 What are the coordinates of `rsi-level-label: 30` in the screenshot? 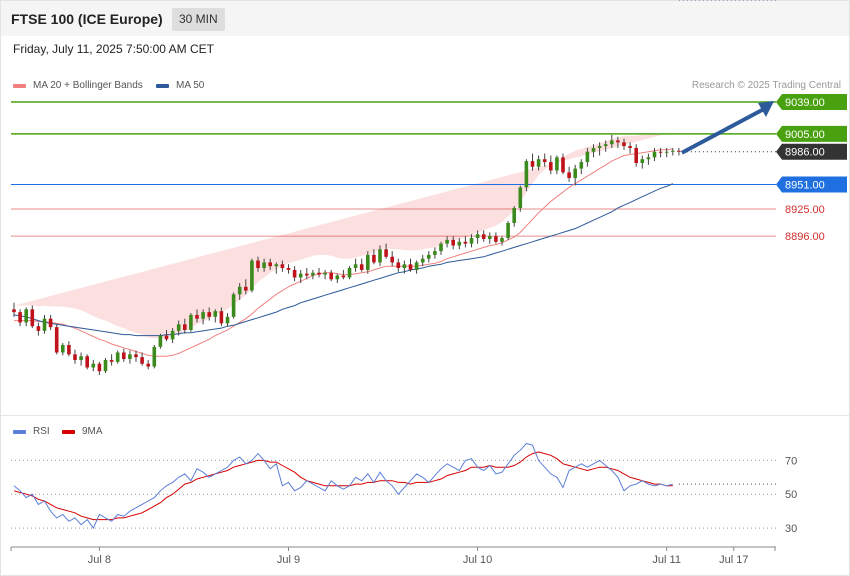 It's located at (791, 529).